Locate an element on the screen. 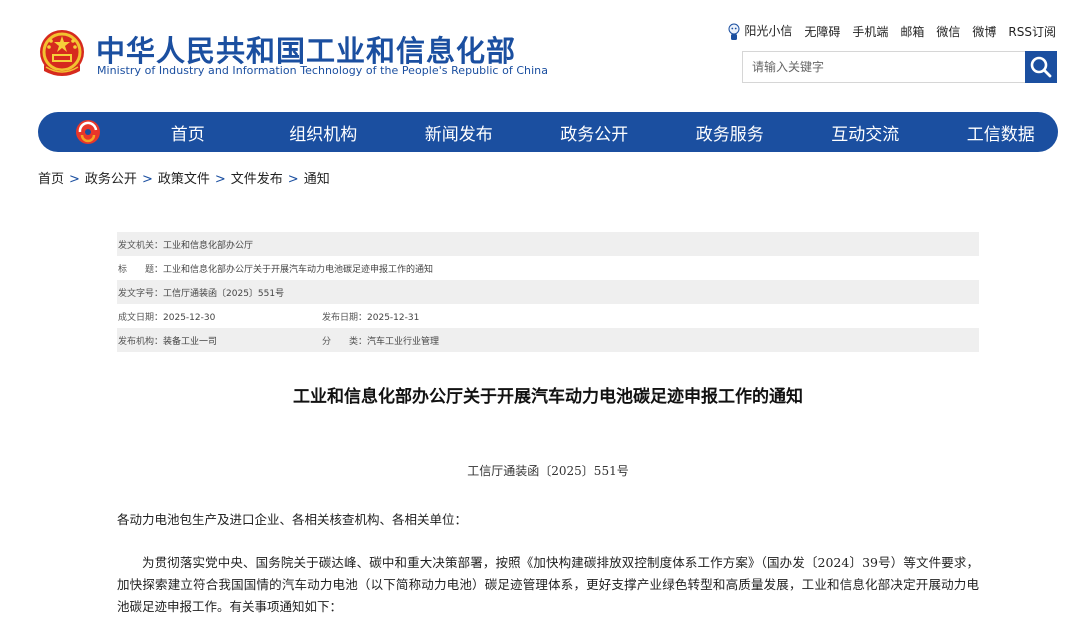 This screenshot has width=1080, height=633. article-salutation: 各动力电池包生产及进口企业、各相关核查机构、各相关单位： is located at coordinates (292, 519).